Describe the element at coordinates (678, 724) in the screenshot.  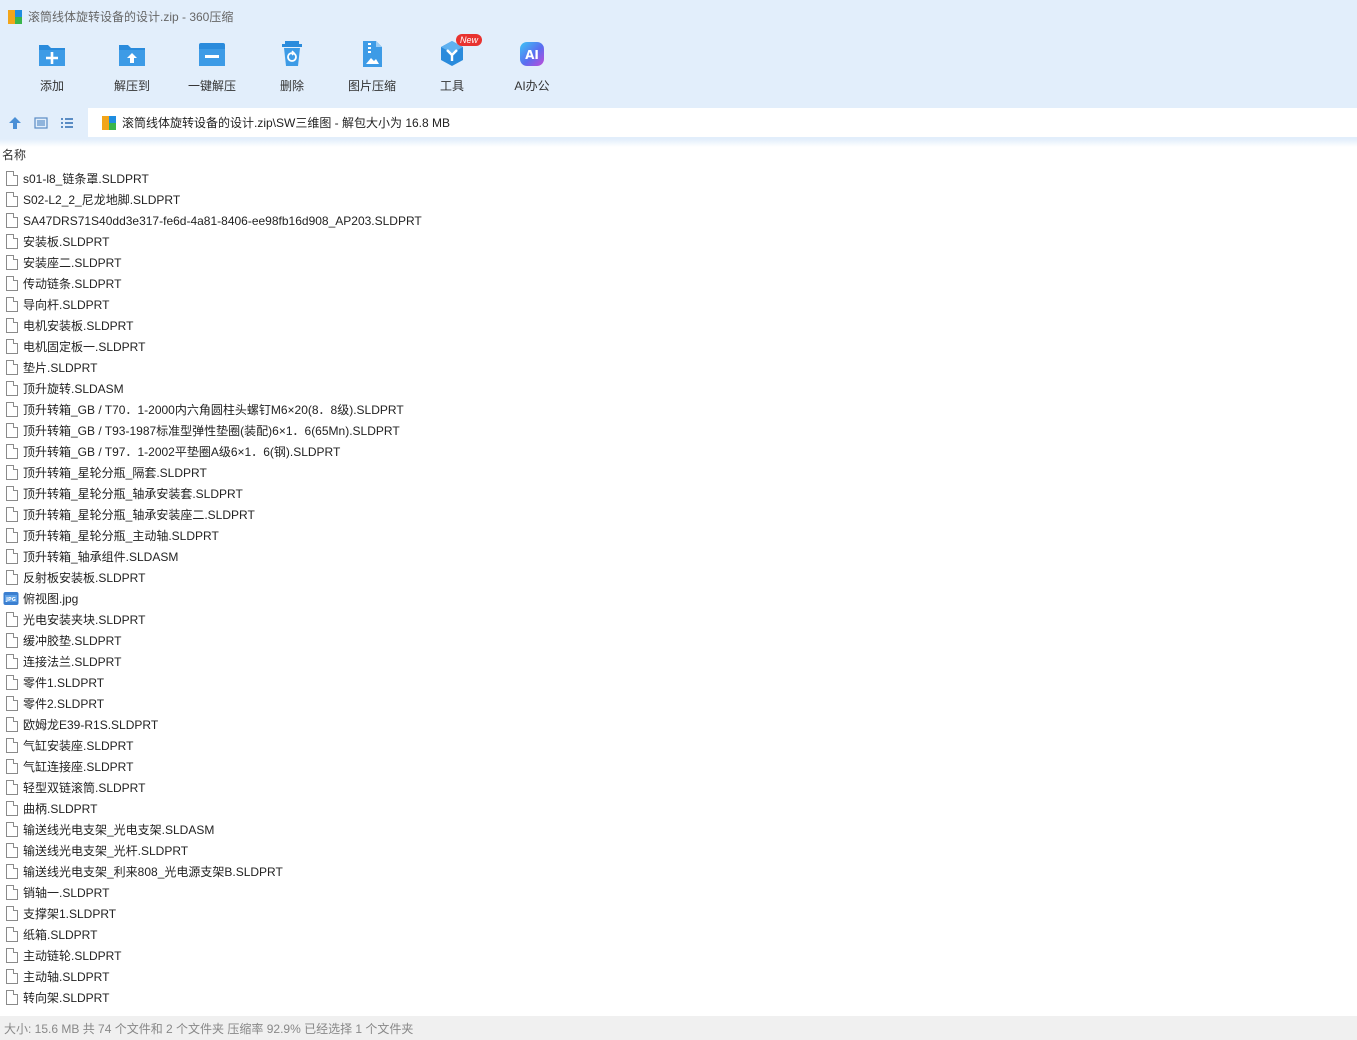
I see `file-row: 欧姆龙E39-R1S.SLDPRT` at that location.